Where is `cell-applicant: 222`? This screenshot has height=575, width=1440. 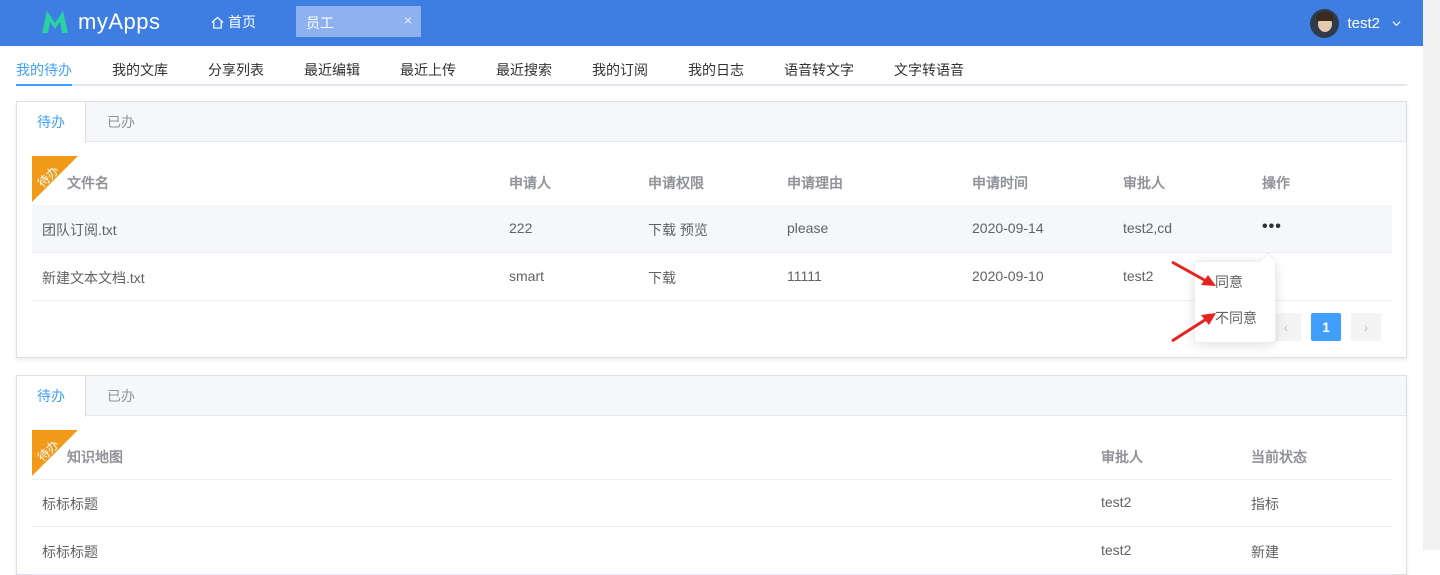
cell-applicant: 222 is located at coordinates (521, 228).